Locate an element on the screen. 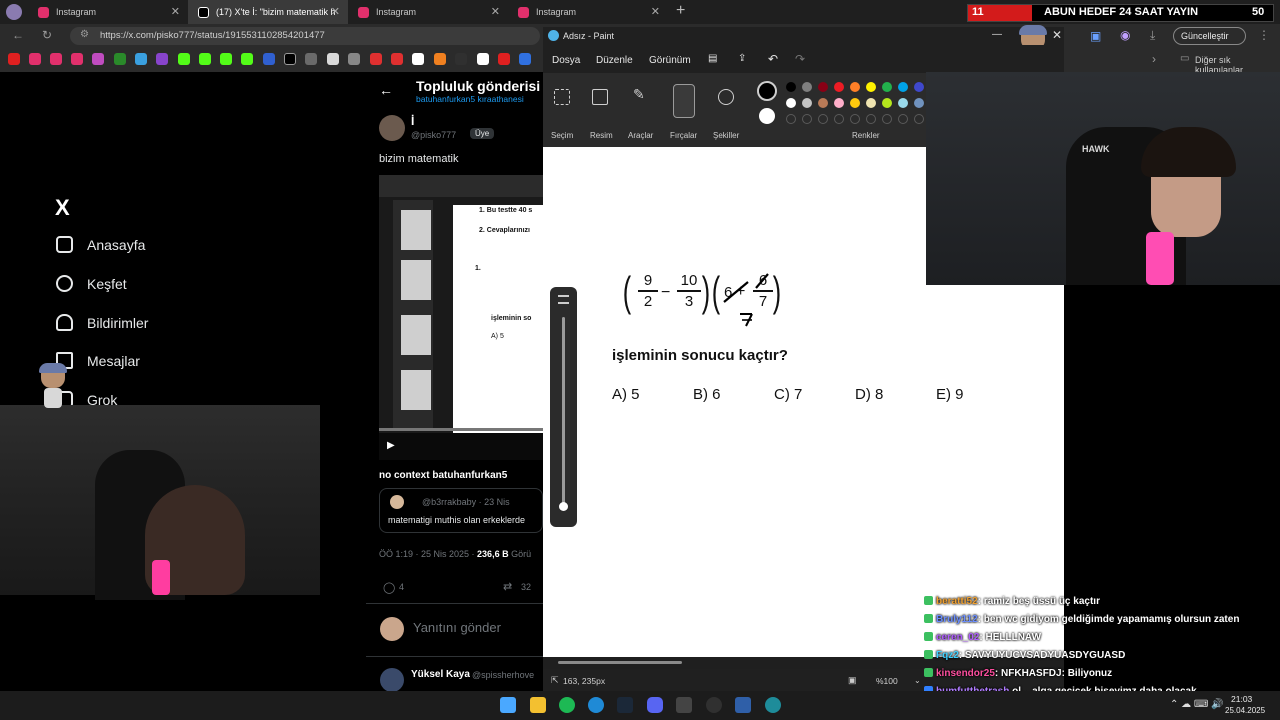  retweet-icon: ⇄ is located at coordinates (507, 586).